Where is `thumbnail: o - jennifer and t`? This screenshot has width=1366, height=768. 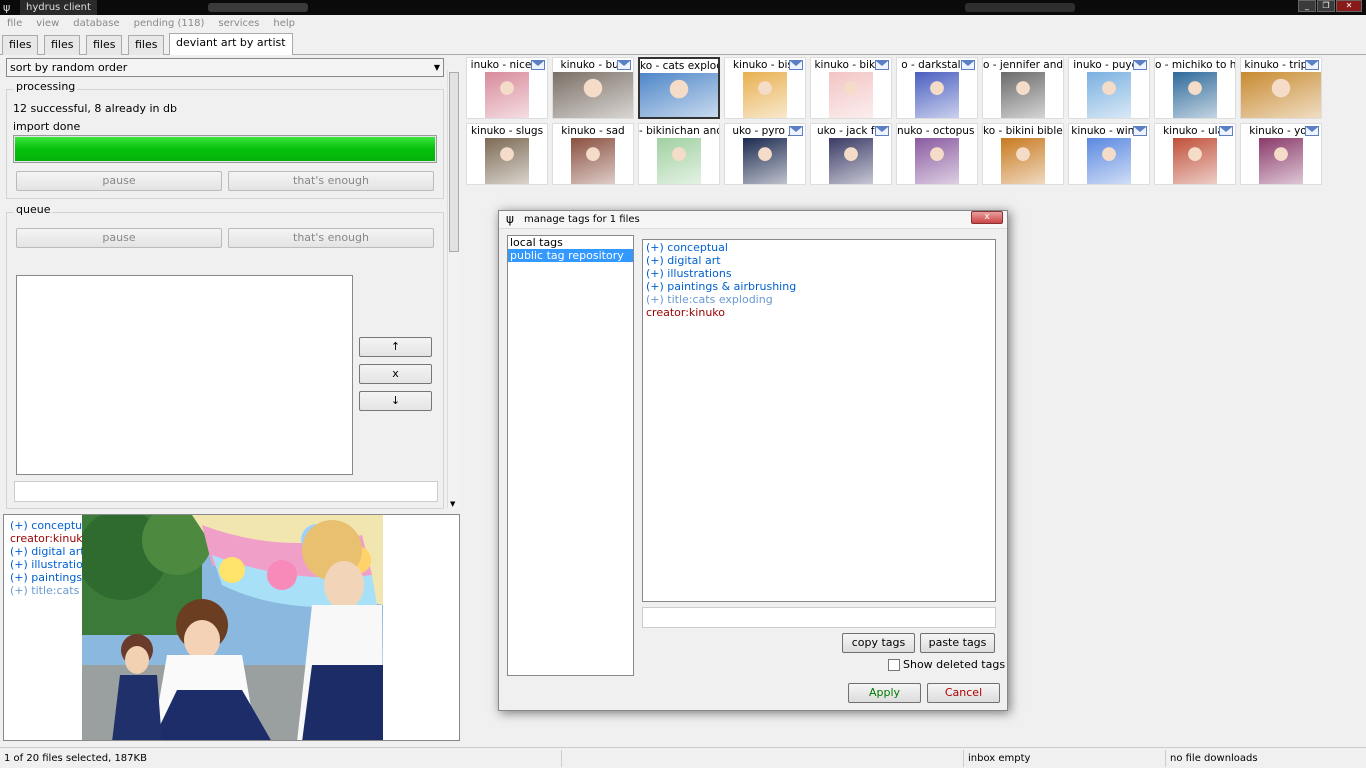 thumbnail: o - jennifer and t is located at coordinates (1023, 88).